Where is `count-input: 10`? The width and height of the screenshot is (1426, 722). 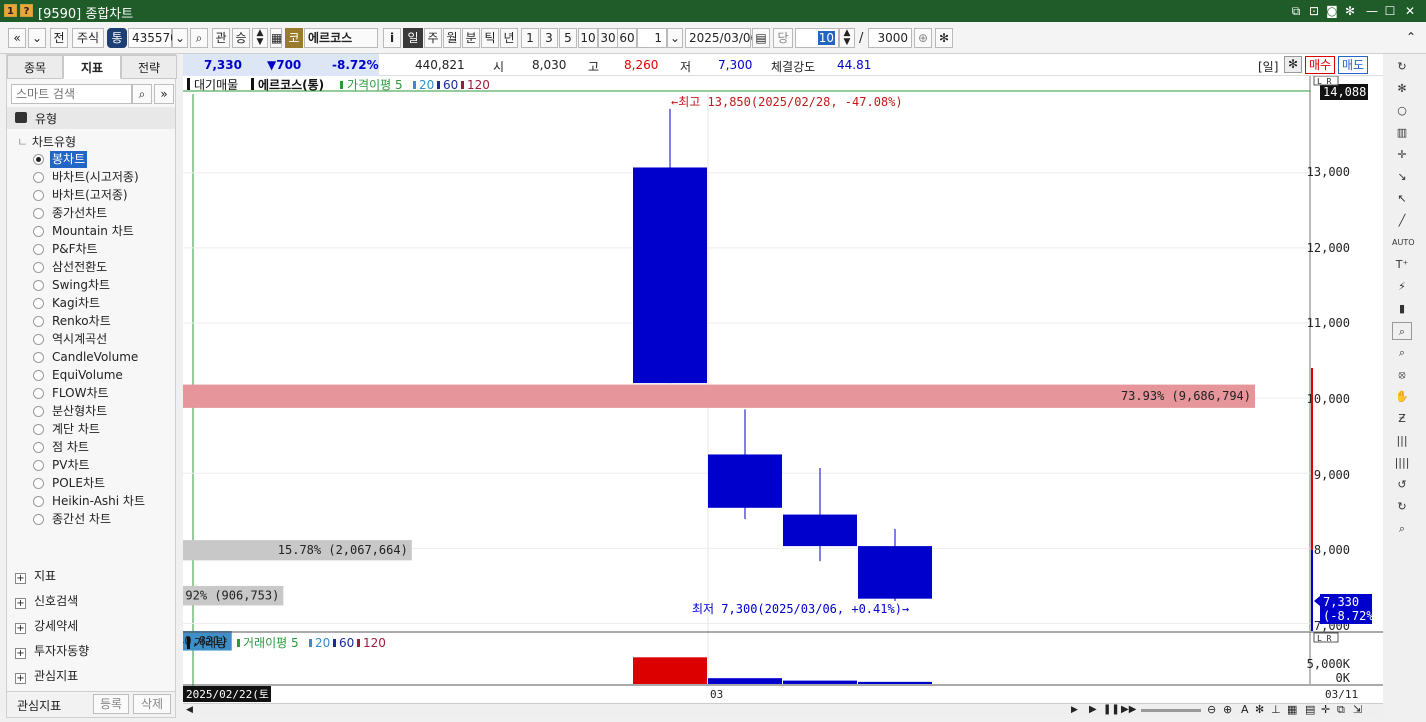 count-input: 10 is located at coordinates (817, 38).